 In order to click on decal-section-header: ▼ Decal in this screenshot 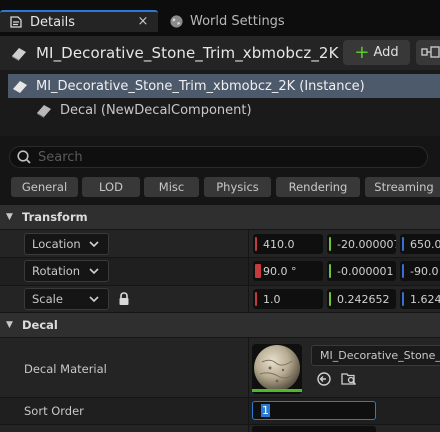, I will do `click(220, 325)`.